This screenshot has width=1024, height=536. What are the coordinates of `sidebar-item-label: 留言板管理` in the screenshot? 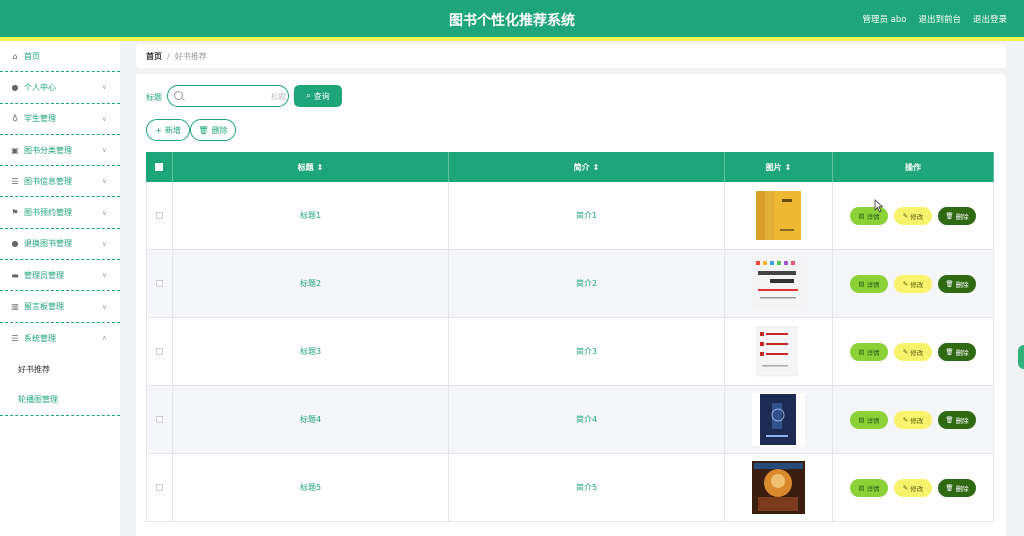 It's located at (44, 307).